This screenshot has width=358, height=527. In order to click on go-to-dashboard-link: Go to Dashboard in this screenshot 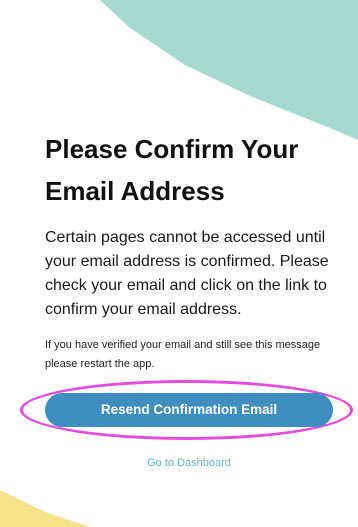, I will do `click(189, 463)`.